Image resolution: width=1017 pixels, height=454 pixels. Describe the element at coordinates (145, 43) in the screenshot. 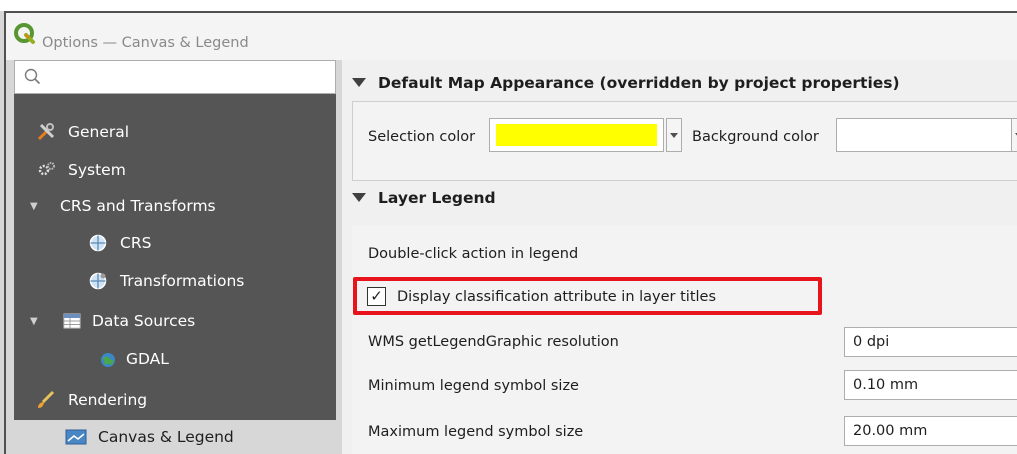

I see `window-title: Options — Canvas & Legend` at that location.